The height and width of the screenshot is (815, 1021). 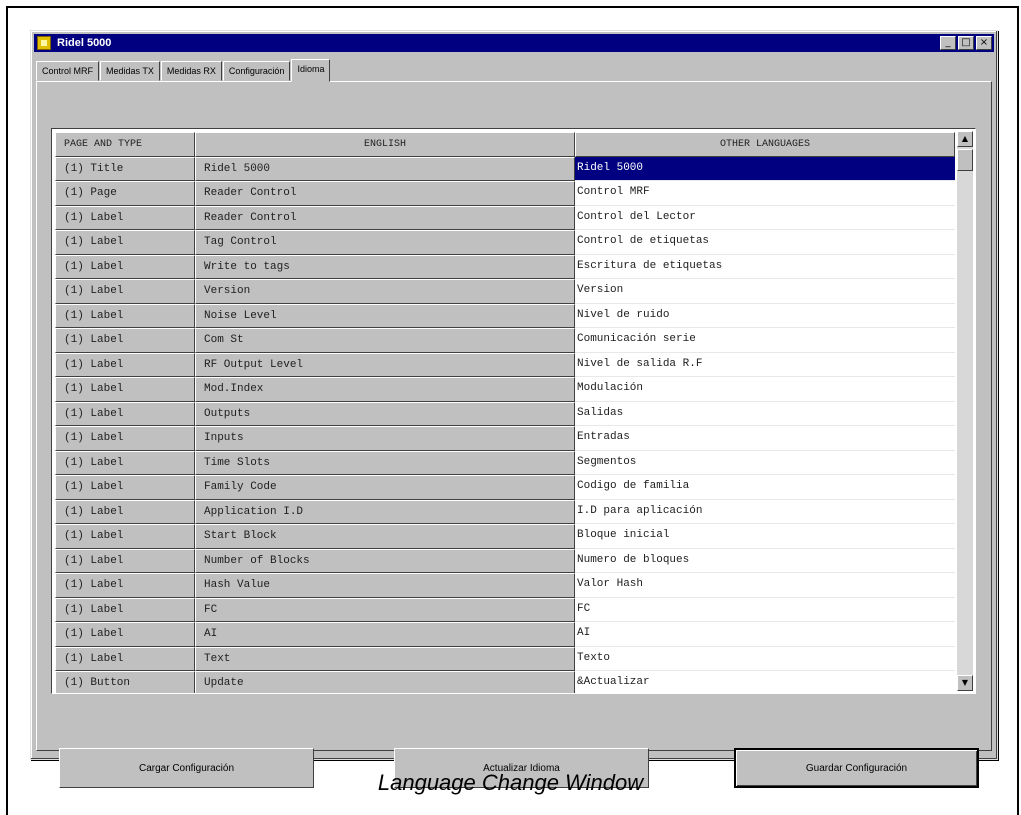 I want to click on cell-other-language: FC, so click(x=765, y=609).